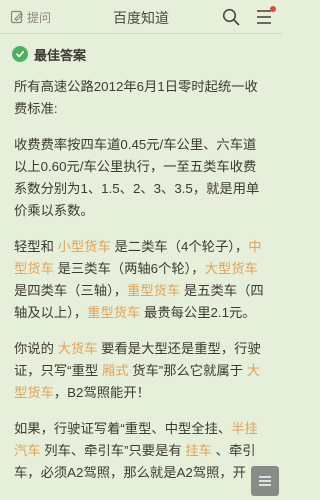  I want to click on menu-fab-icon, so click(265, 481).